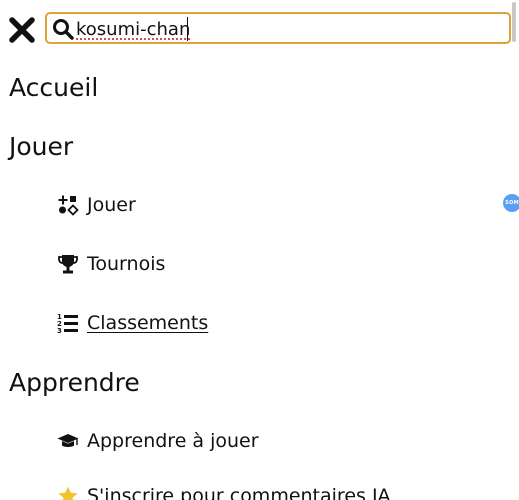 The width and height of the screenshot is (519, 500). What do you see at coordinates (111, 205) in the screenshot?
I see `menu-item-label: Jouer` at bounding box center [111, 205].